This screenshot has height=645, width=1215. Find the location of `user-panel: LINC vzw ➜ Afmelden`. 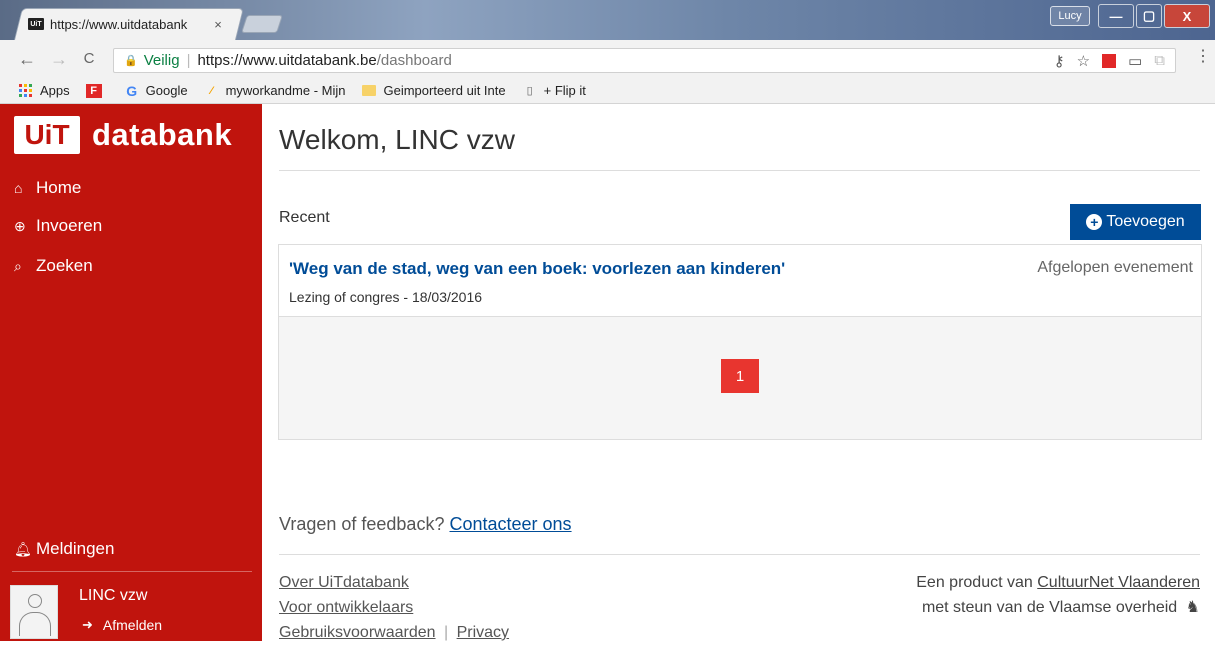

user-panel: LINC vzw ➜ Afmelden is located at coordinates (130, 611).